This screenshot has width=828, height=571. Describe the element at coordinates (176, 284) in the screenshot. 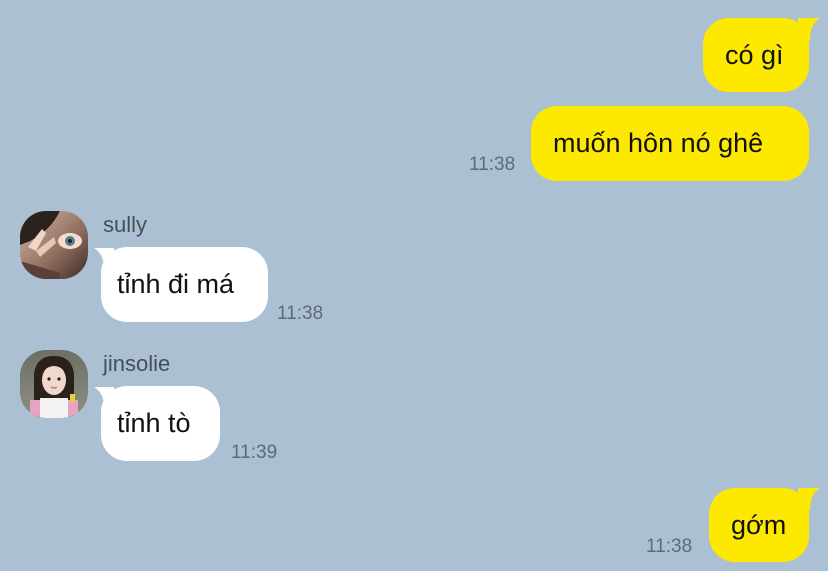

I see `message-text: tỉnh đi má` at that location.